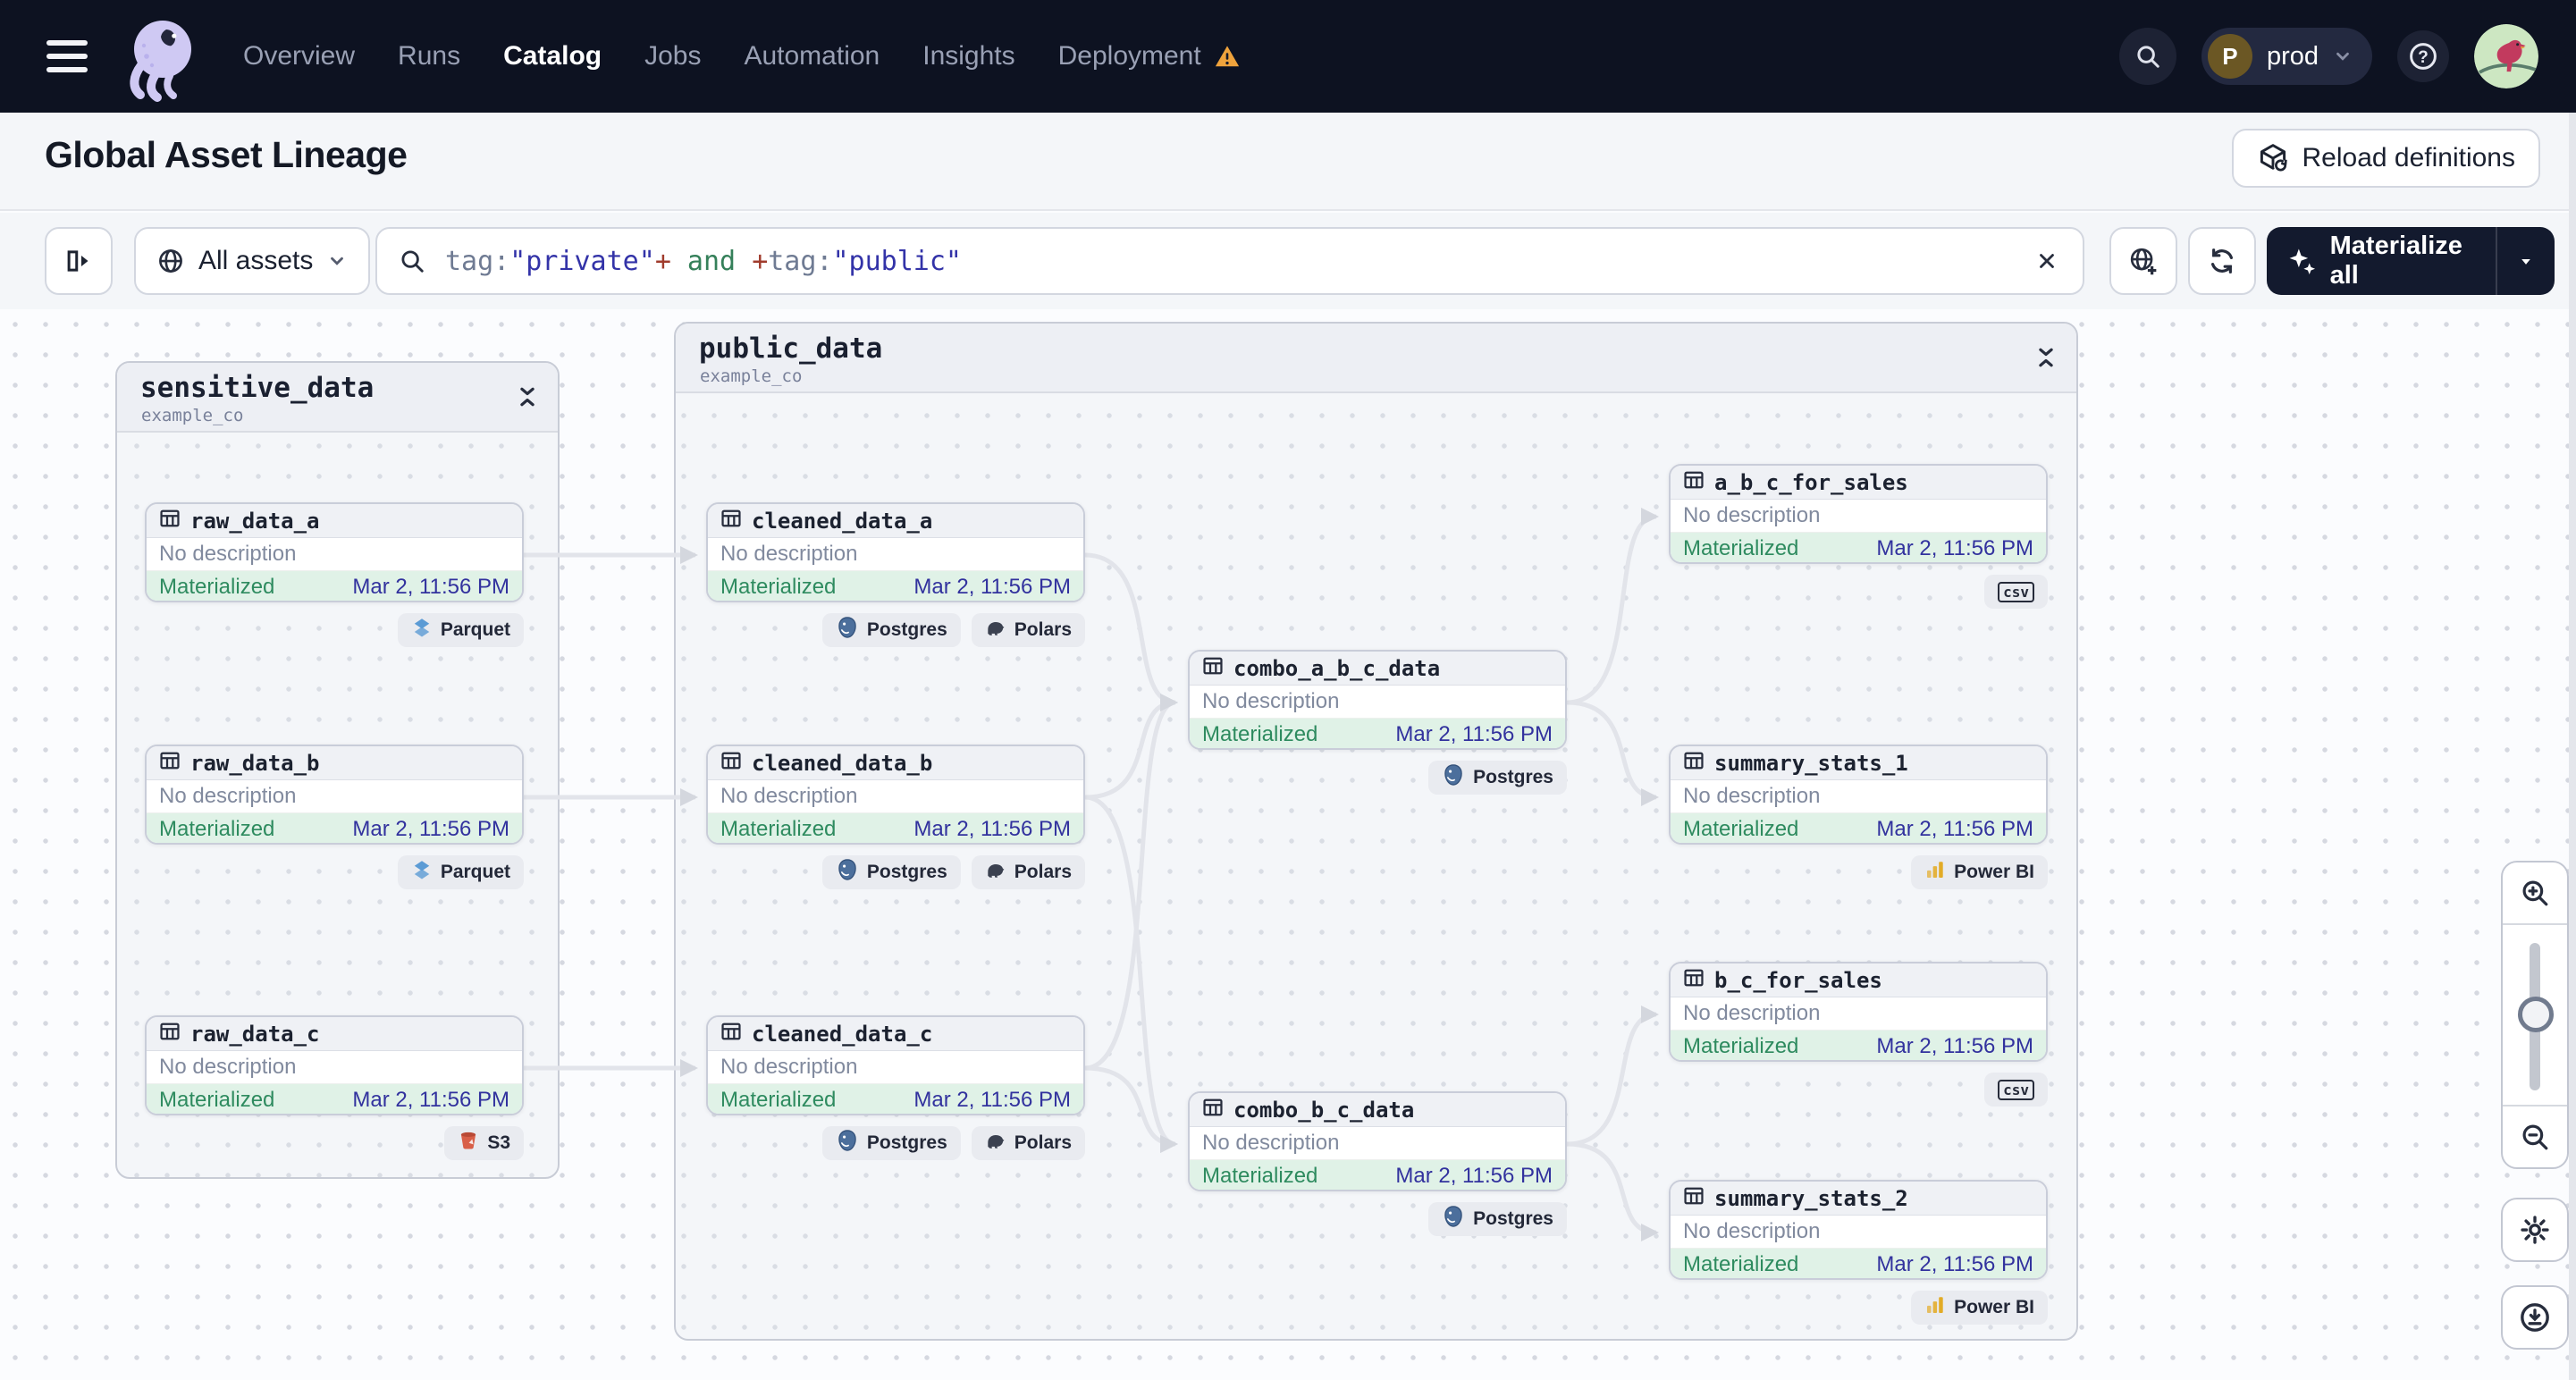 The height and width of the screenshot is (1380, 2576). I want to click on asset-node-header: cleaned_data_b, so click(896, 763).